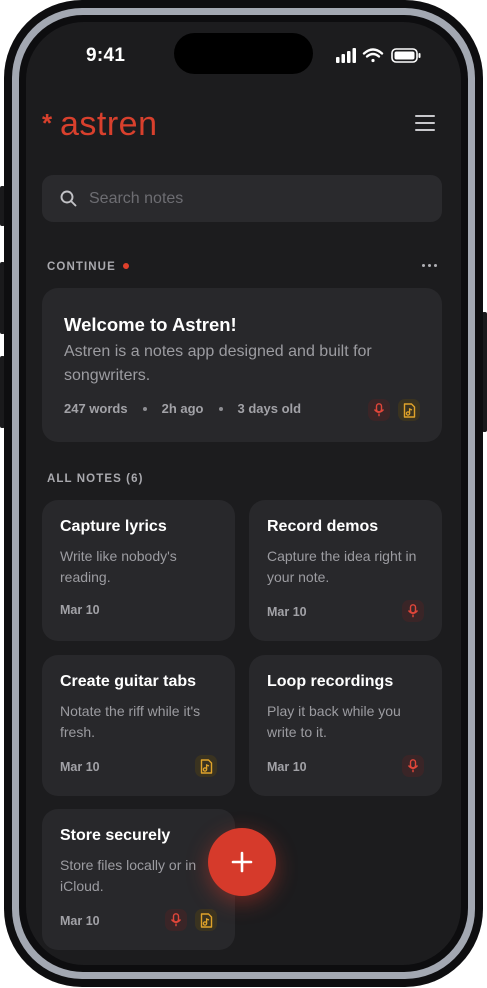  I want to click on signal-icon, so click(346, 55).